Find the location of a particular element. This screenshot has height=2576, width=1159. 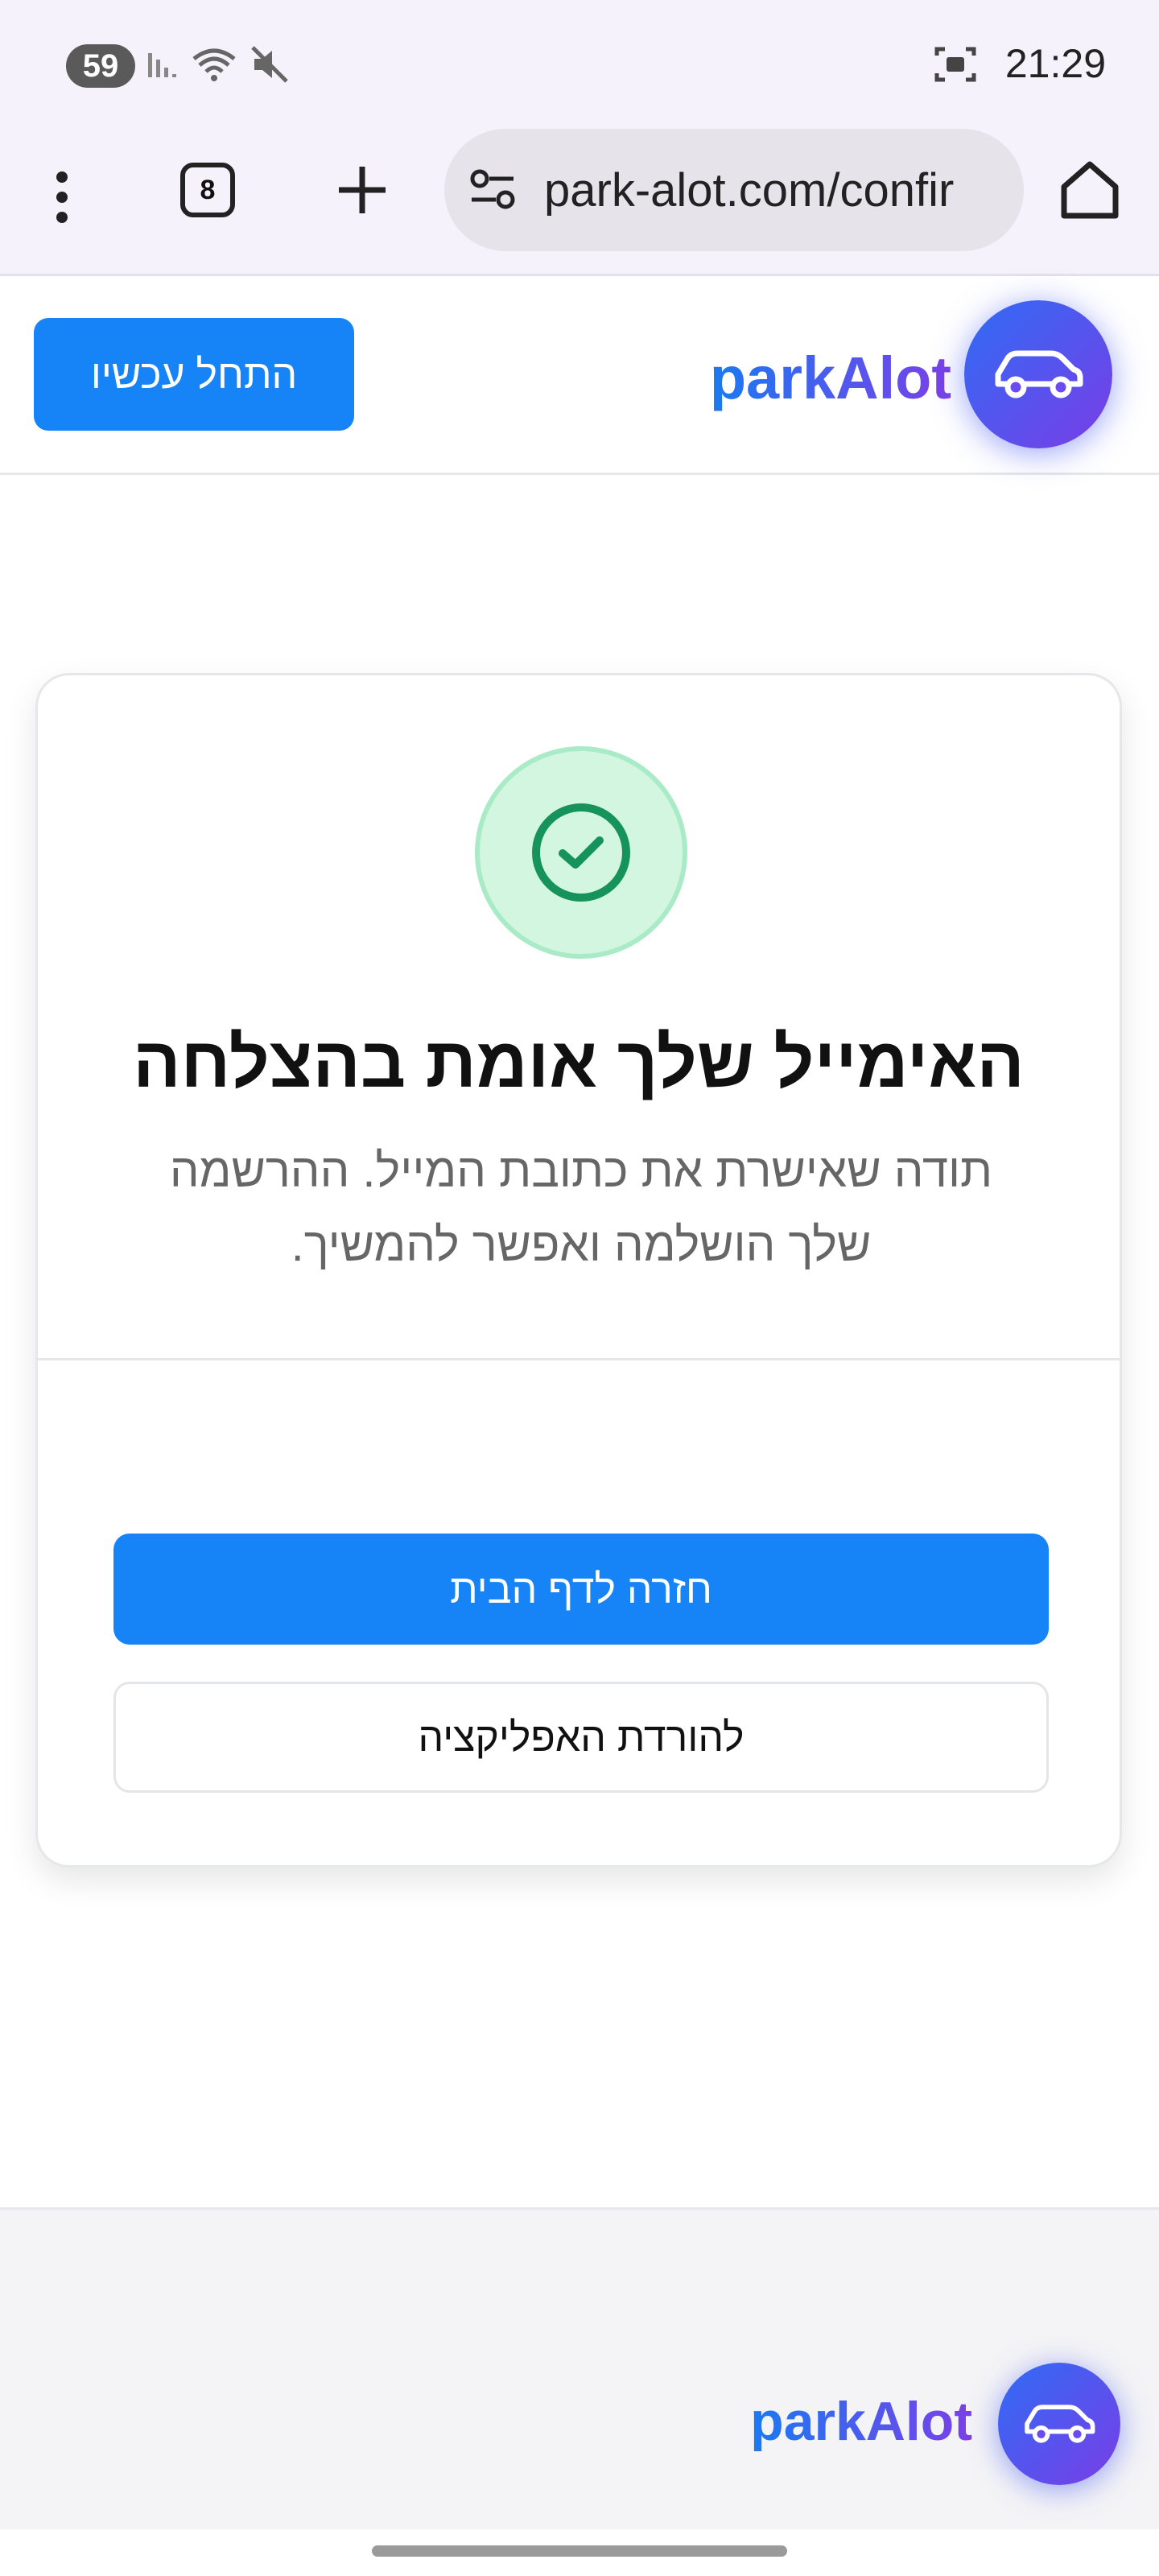

mute-icon is located at coordinates (270, 64).